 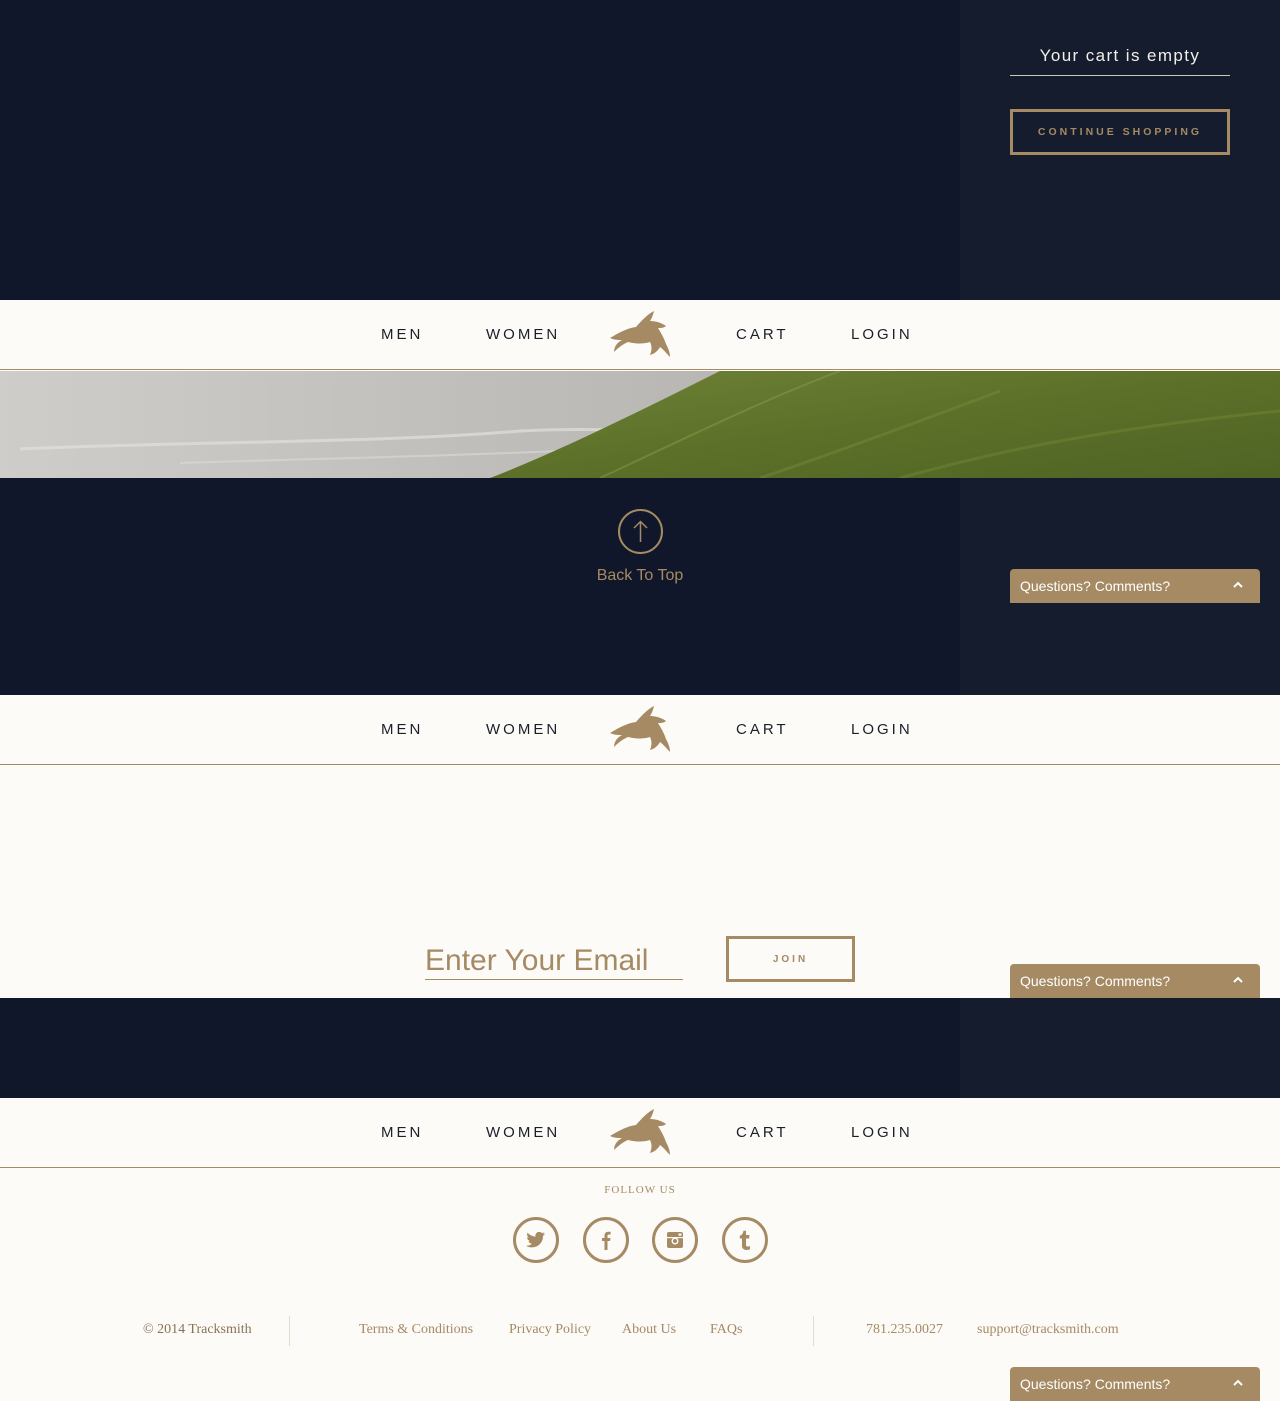 What do you see at coordinates (640, 424) in the screenshot?
I see `hero-landscape-image` at bounding box center [640, 424].